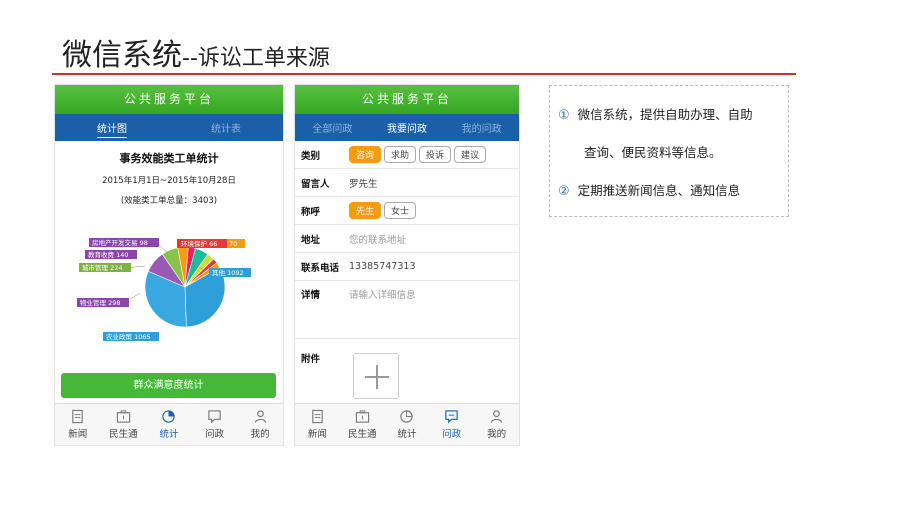 This screenshot has height=506, width=900. Describe the element at coordinates (112, 129) in the screenshot. I see `tab-chart: 统计图` at that location.